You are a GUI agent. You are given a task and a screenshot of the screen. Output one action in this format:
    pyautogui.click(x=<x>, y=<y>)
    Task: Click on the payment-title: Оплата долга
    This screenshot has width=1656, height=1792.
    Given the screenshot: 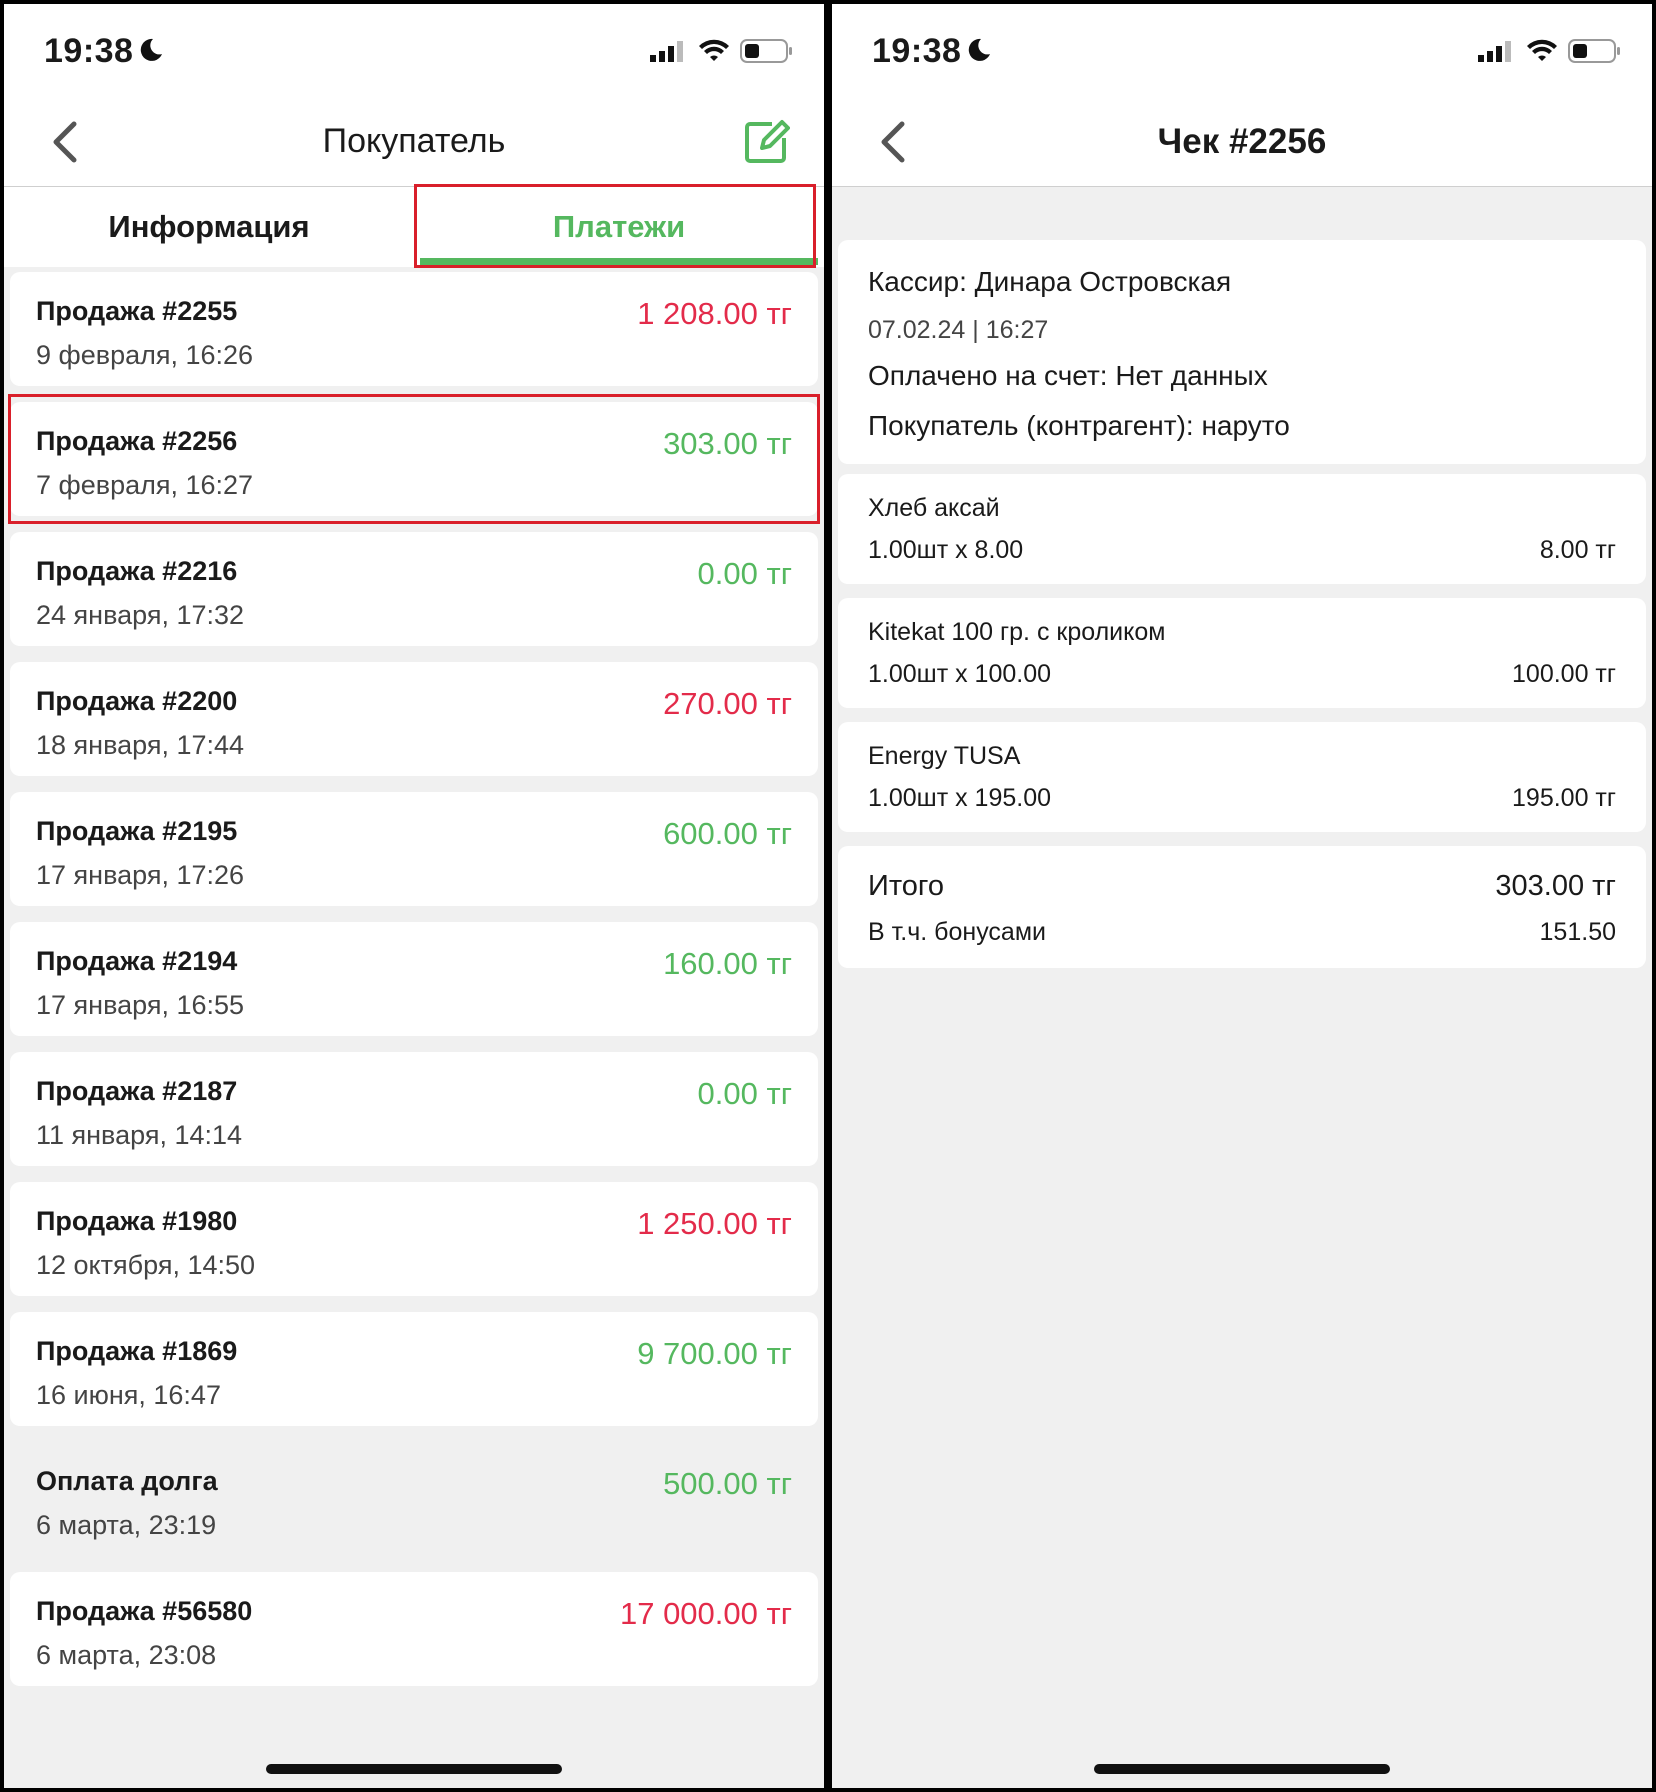 What is the action you would take?
    pyautogui.click(x=127, y=1481)
    